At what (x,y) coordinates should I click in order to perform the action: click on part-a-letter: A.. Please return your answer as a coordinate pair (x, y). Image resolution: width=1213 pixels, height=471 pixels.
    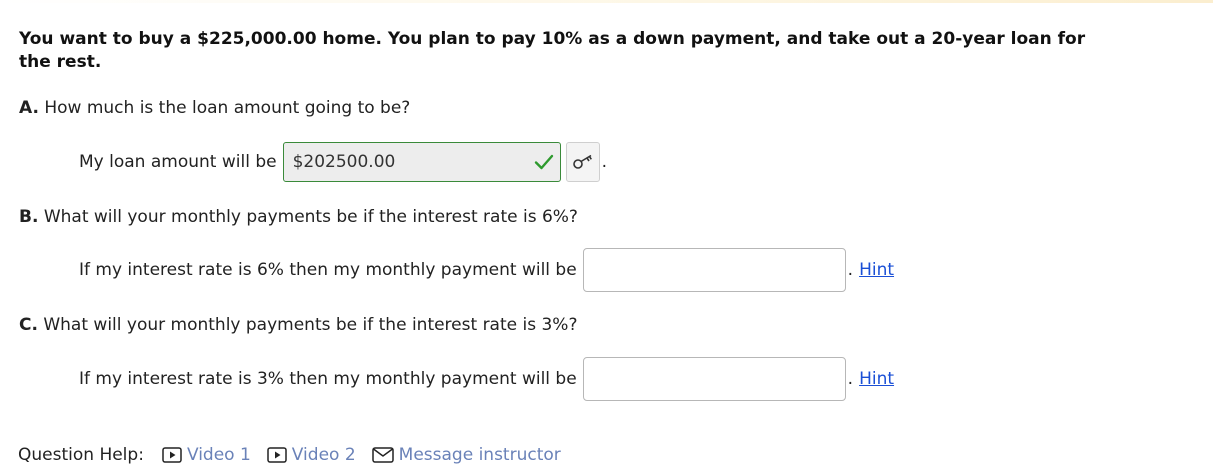
    Looking at the image, I should click on (29, 108).